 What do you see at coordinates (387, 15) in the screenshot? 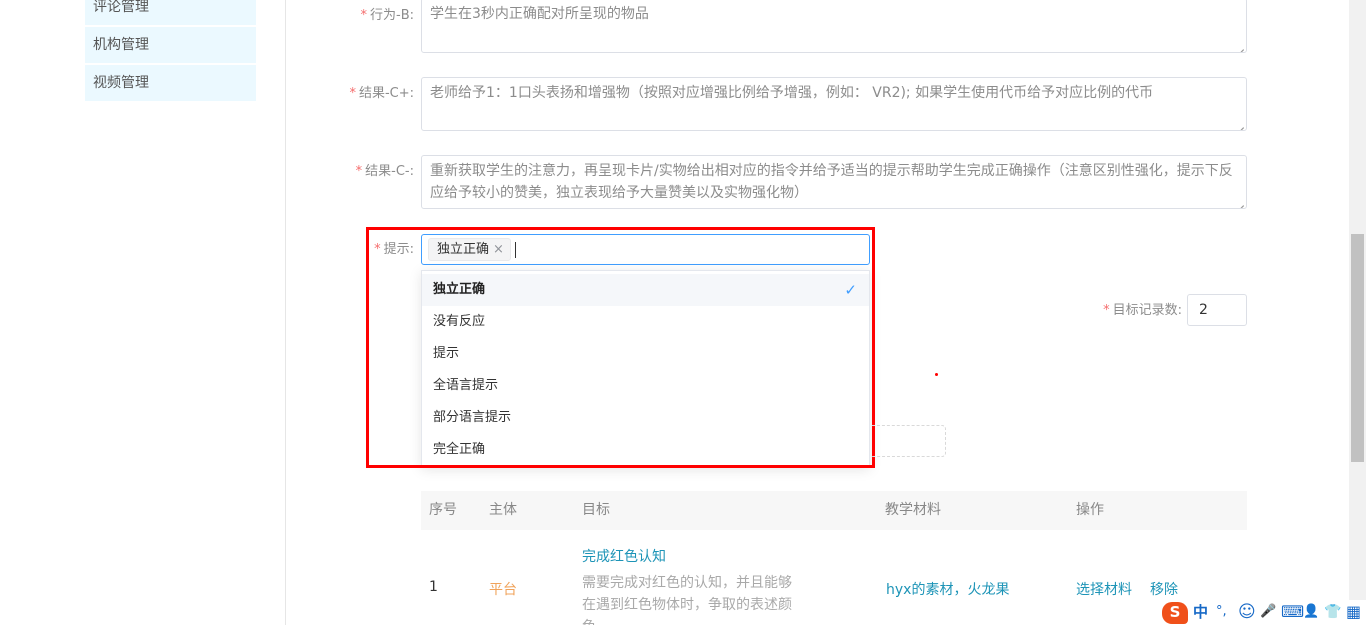
I see `behavior-label: * 行为-B:` at bounding box center [387, 15].